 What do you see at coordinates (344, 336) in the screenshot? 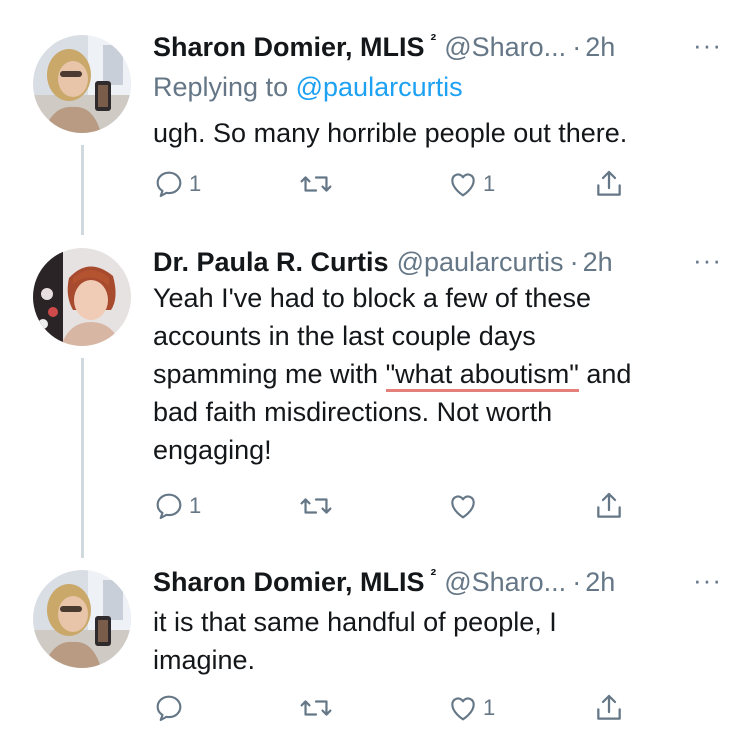
I see `tweet-text-line: accounts in the last couple days` at bounding box center [344, 336].